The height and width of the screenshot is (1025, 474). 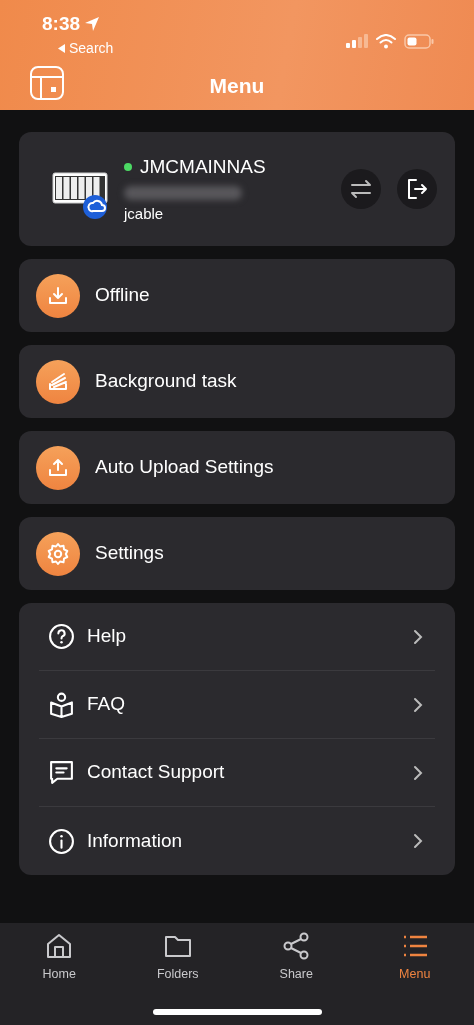 What do you see at coordinates (92, 24) in the screenshot?
I see `location-icon` at bounding box center [92, 24].